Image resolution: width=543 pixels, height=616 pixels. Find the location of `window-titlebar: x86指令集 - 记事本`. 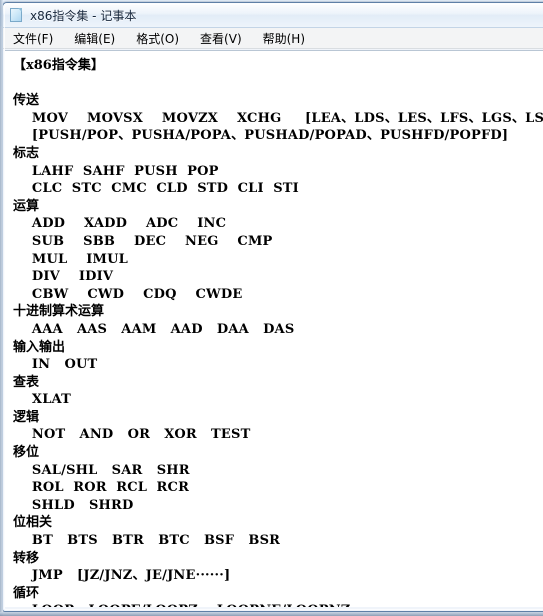

window-titlebar: x86指令集 - 记事本 is located at coordinates (273, 15).